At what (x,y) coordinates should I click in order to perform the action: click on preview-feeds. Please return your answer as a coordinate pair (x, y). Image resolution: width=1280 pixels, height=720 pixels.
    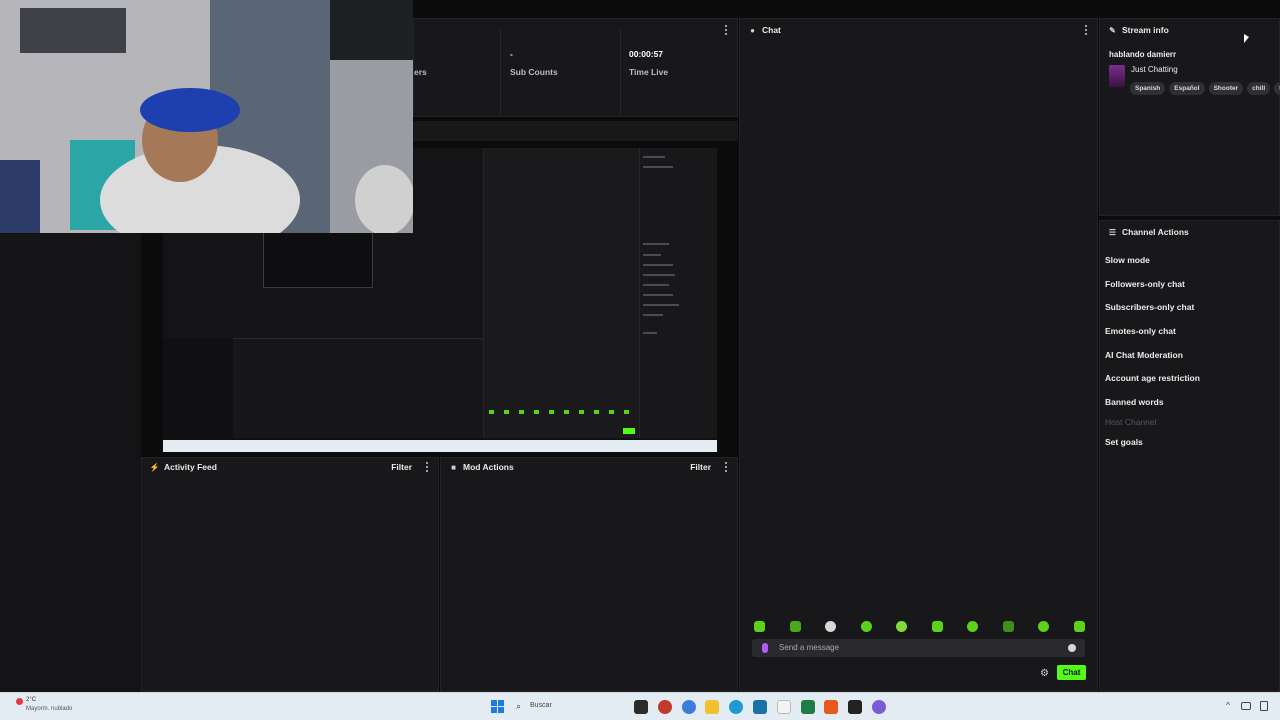
    Looking at the image, I should click on (358, 388).